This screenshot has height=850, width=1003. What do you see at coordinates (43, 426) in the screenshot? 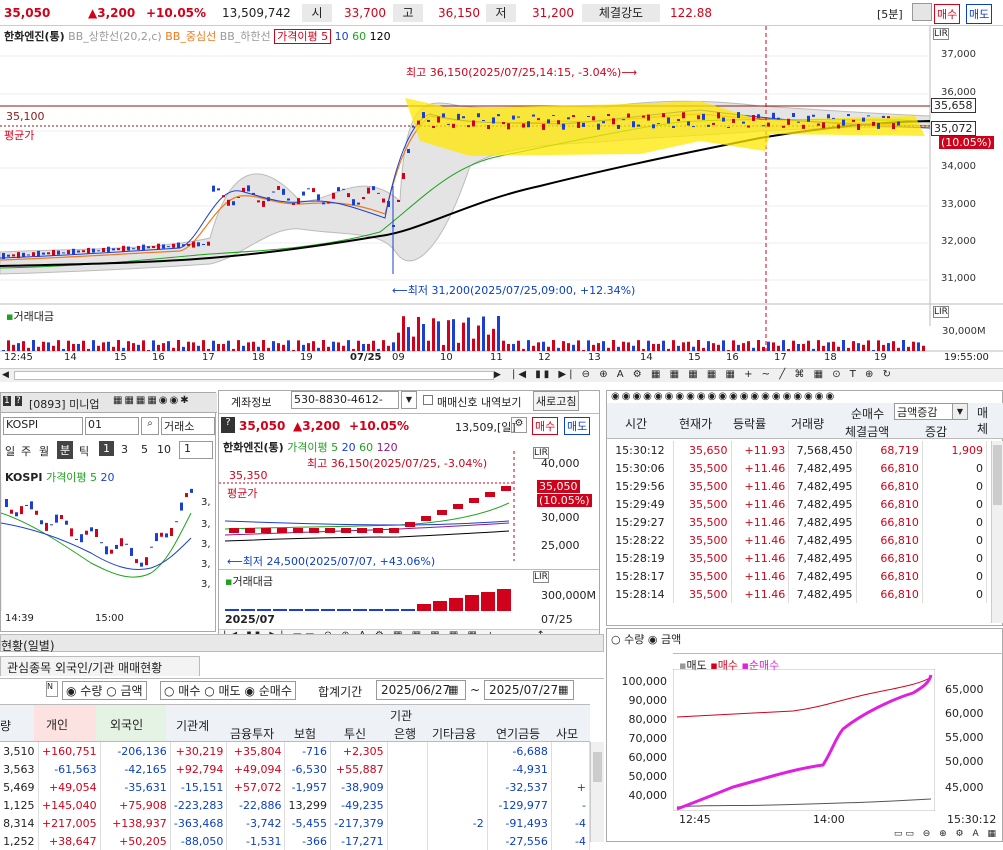
I see `mini-code-input: KOSPI` at bounding box center [43, 426].